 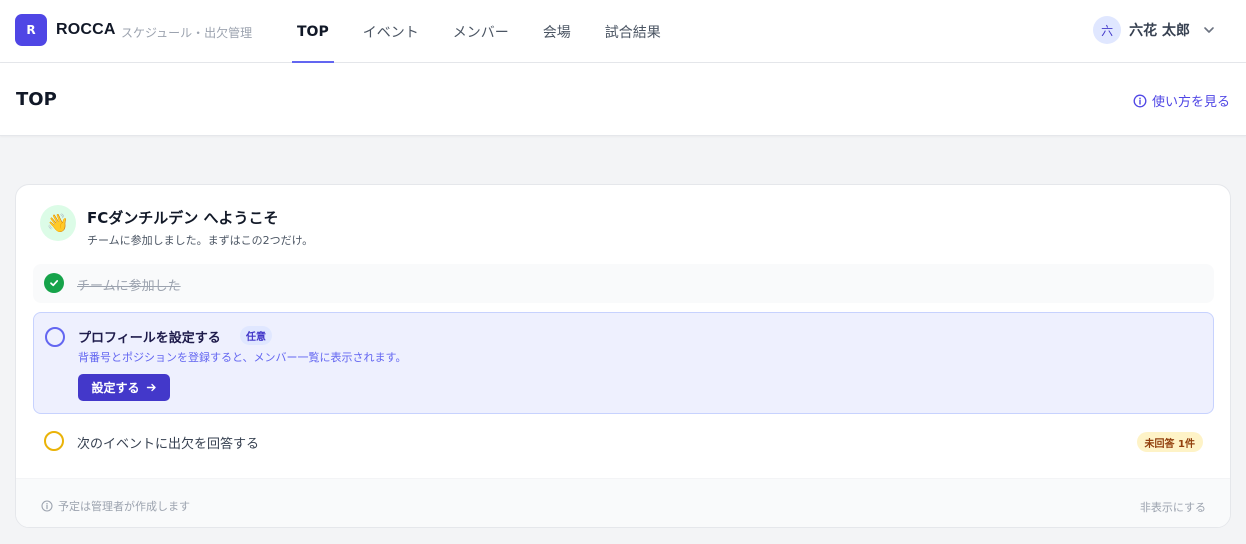 What do you see at coordinates (36, 99) in the screenshot?
I see `page-title: TOP` at bounding box center [36, 99].